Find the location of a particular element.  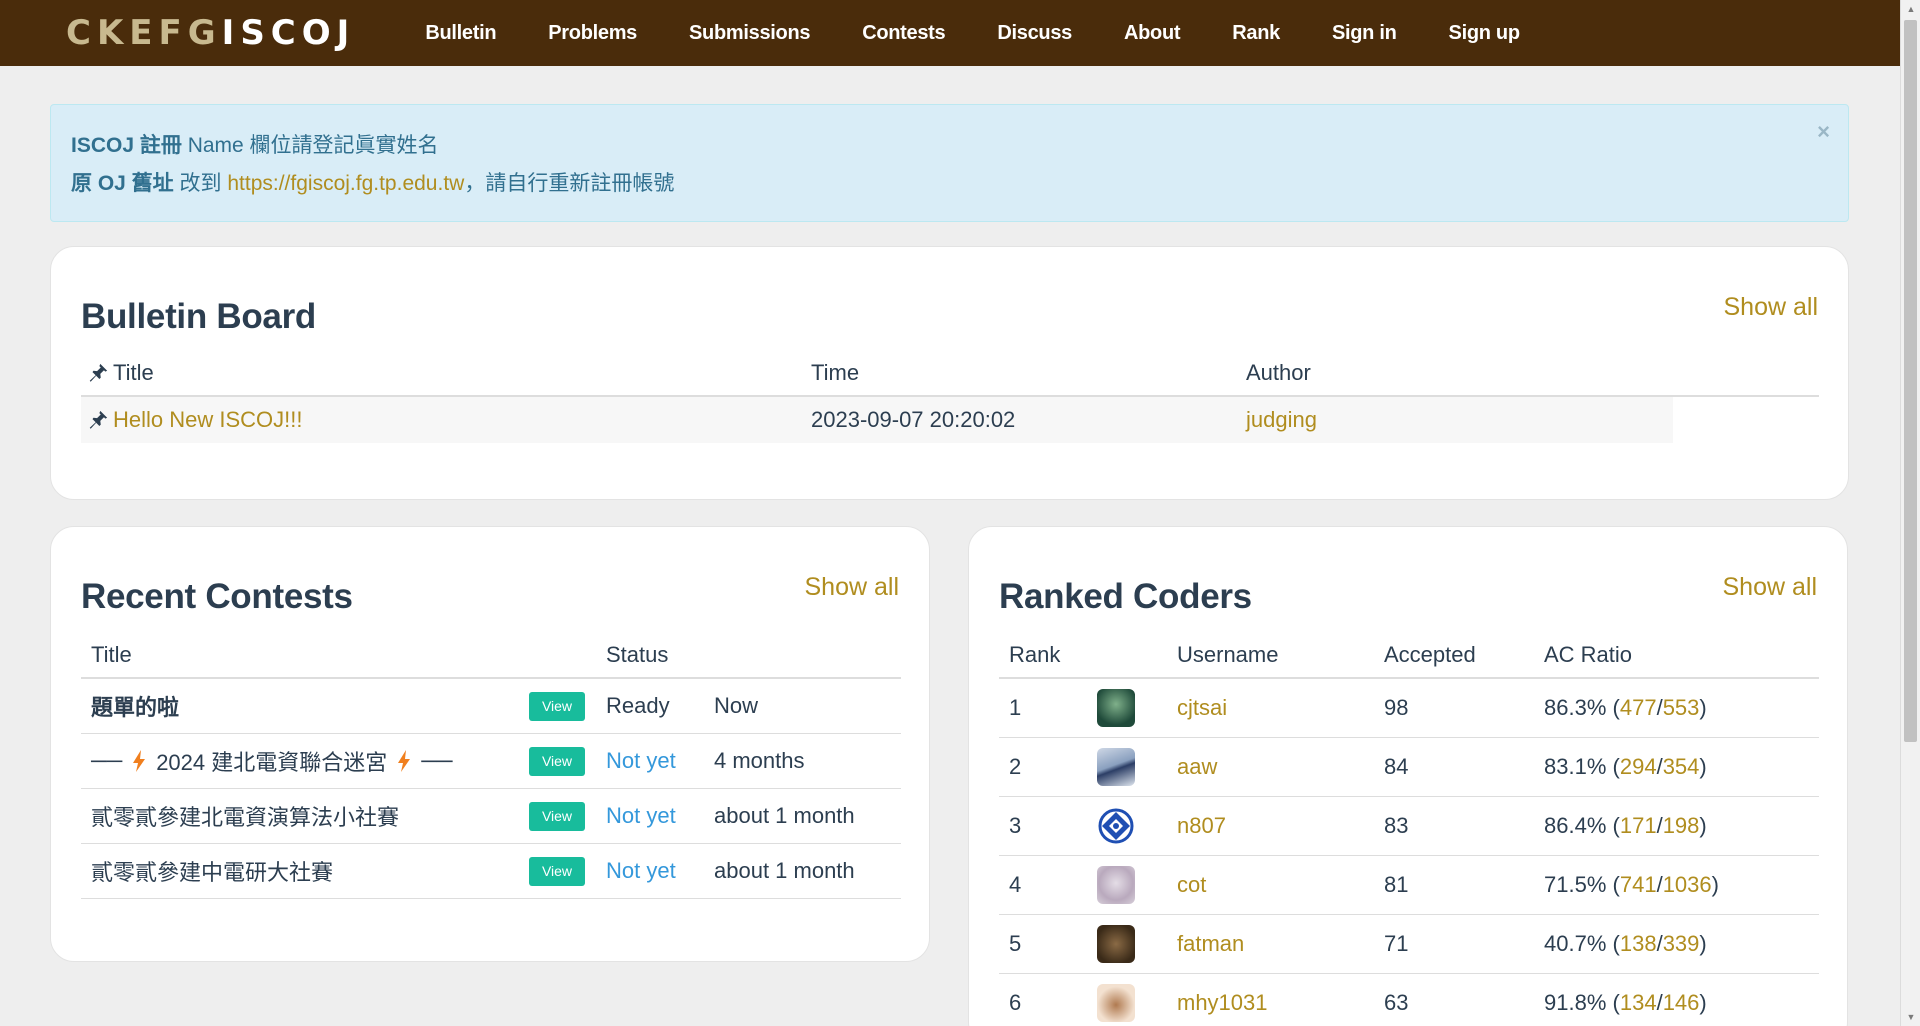

ranked-header-rank: Rank is located at coordinates (1035, 654).